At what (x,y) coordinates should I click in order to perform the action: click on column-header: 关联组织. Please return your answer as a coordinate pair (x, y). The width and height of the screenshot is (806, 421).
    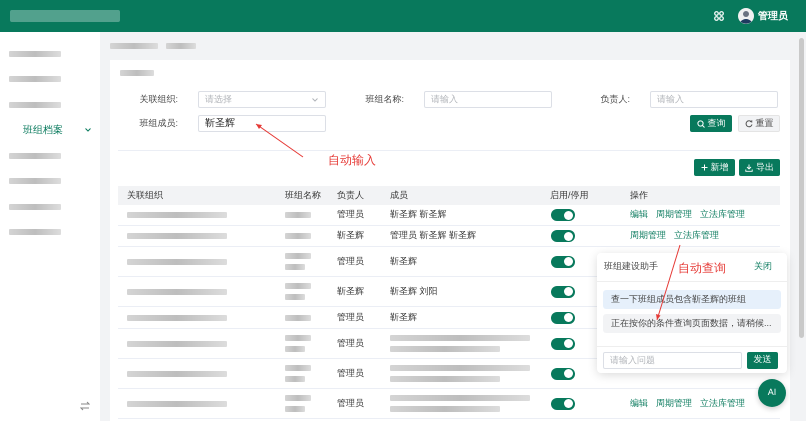
    Looking at the image, I should click on (145, 195).